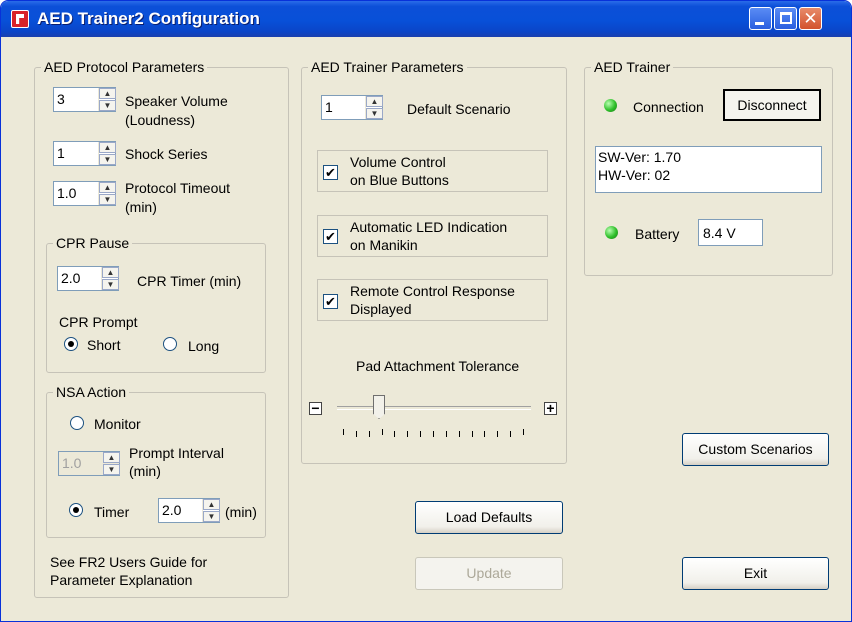  I want to click on protocol-timeout-label-2: (min), so click(141, 207).